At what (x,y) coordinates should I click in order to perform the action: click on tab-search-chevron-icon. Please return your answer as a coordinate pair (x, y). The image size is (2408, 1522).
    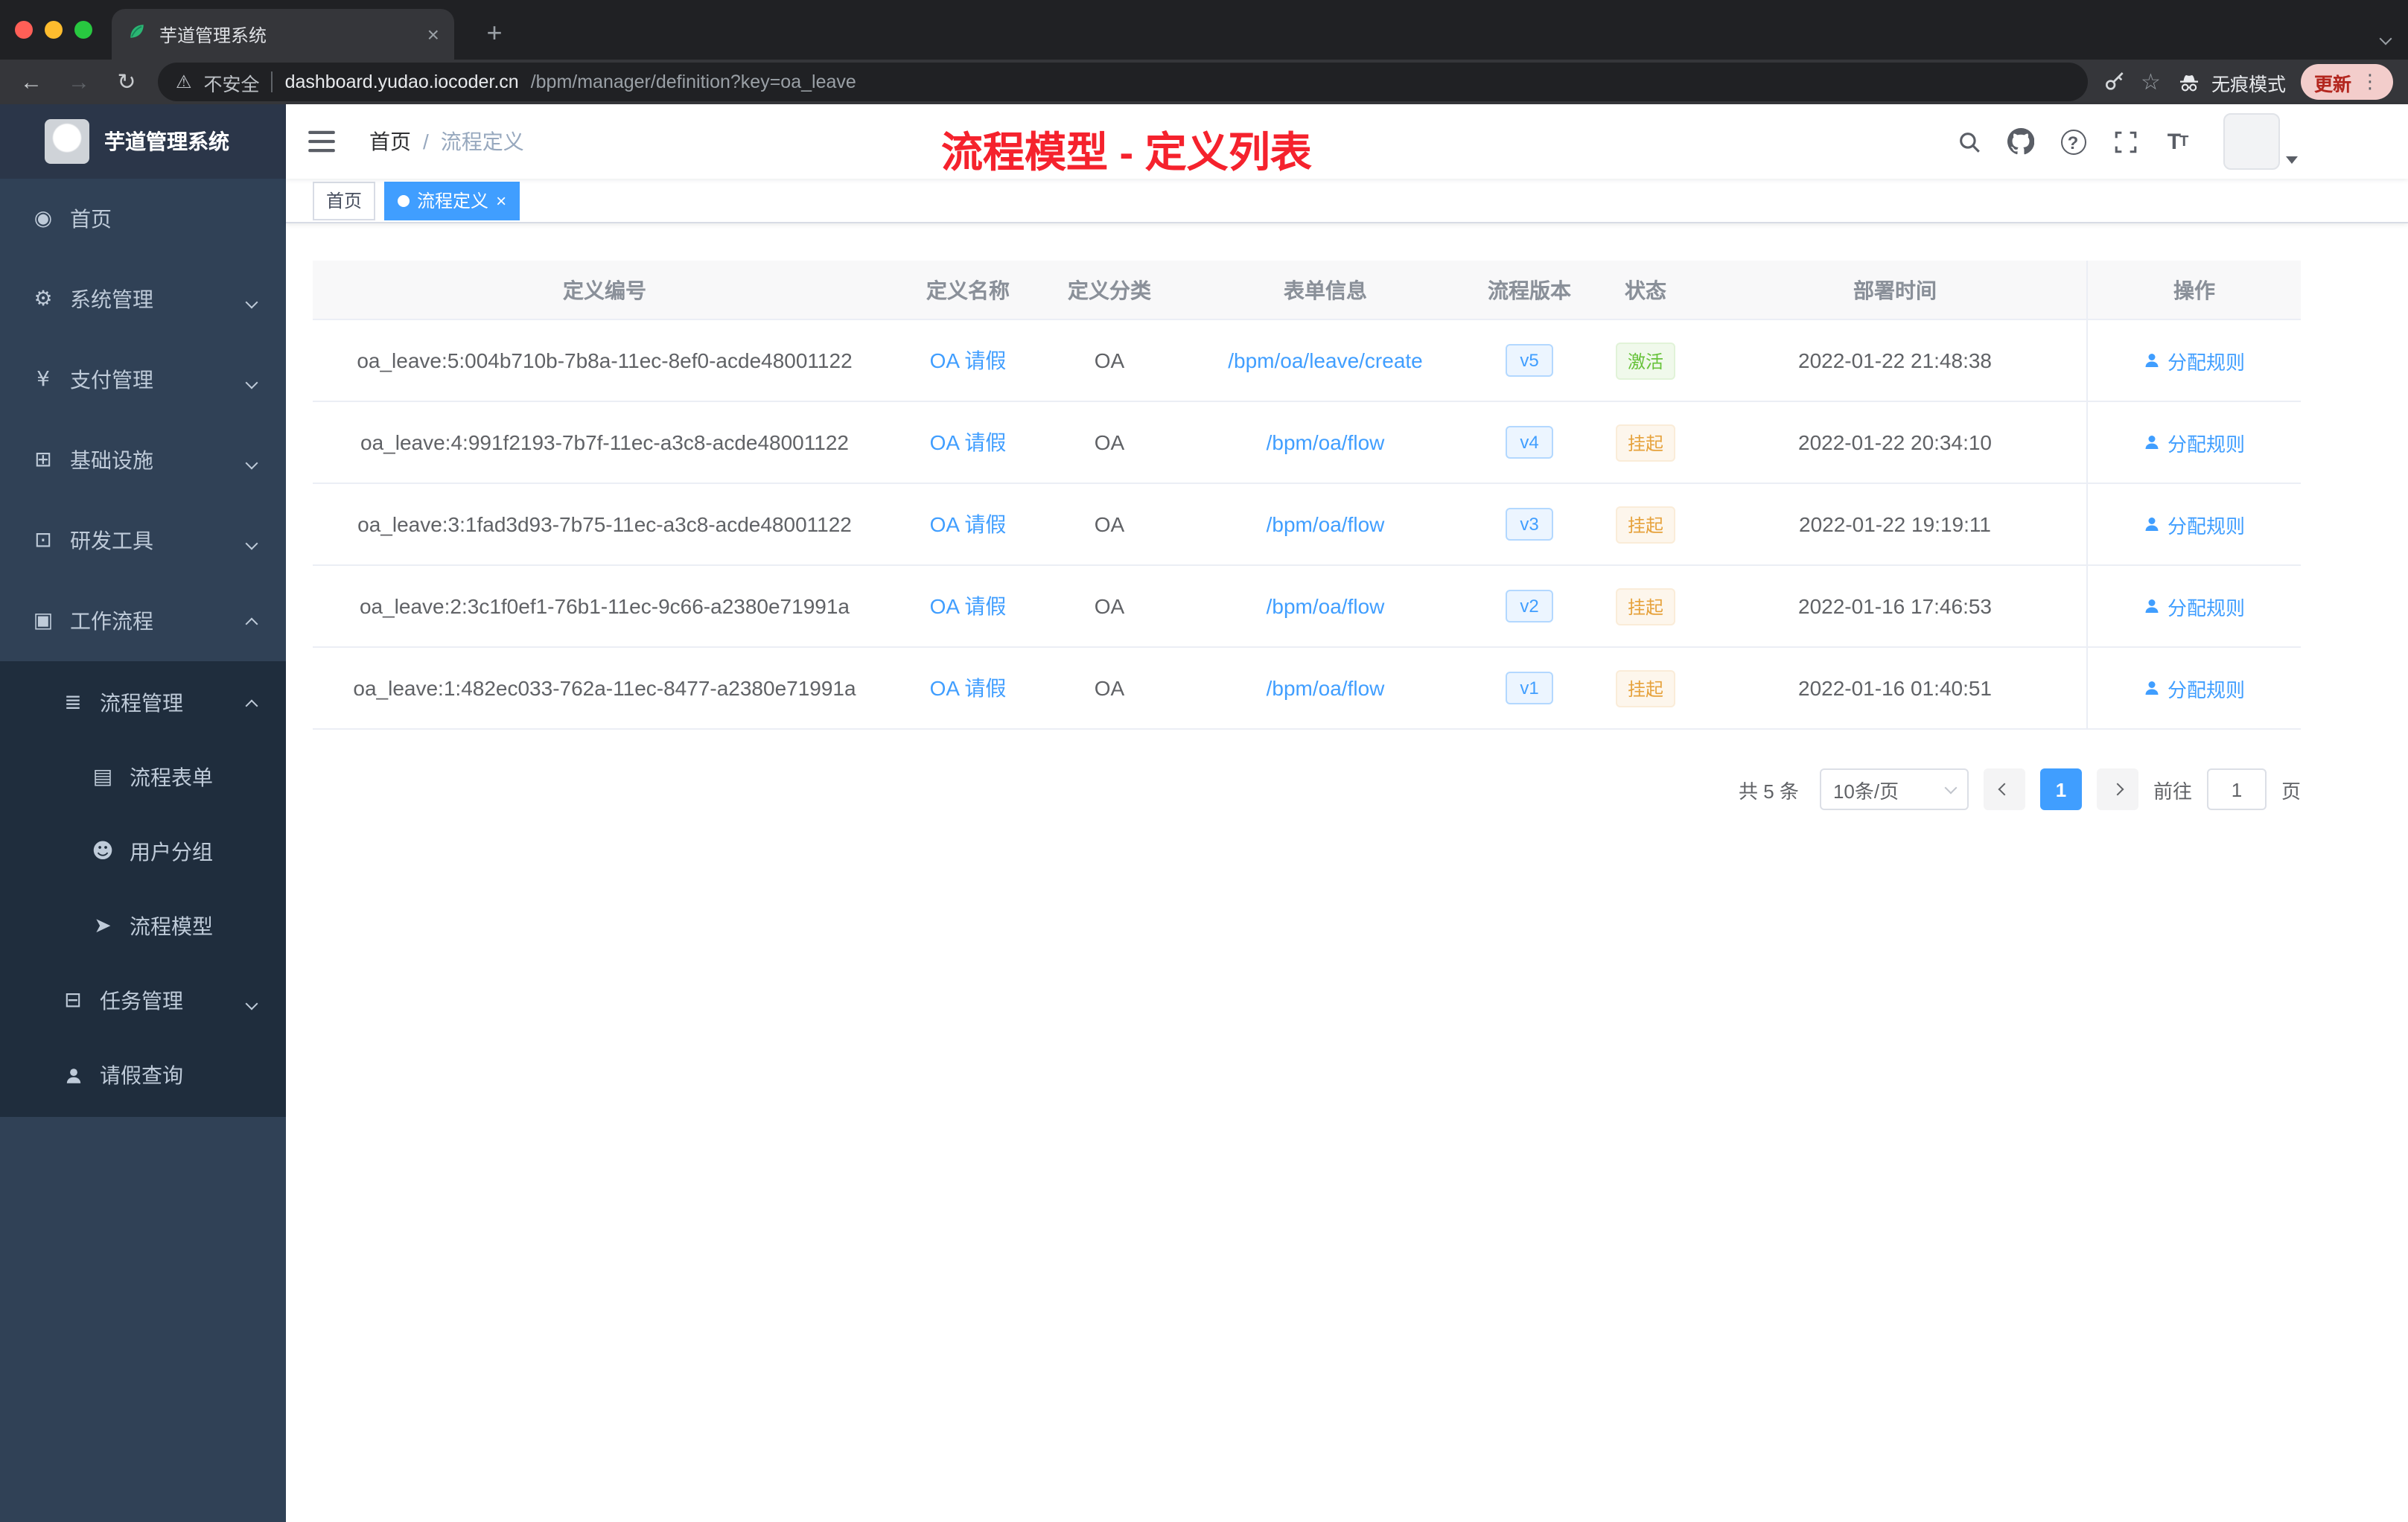
    Looking at the image, I should click on (2385, 37).